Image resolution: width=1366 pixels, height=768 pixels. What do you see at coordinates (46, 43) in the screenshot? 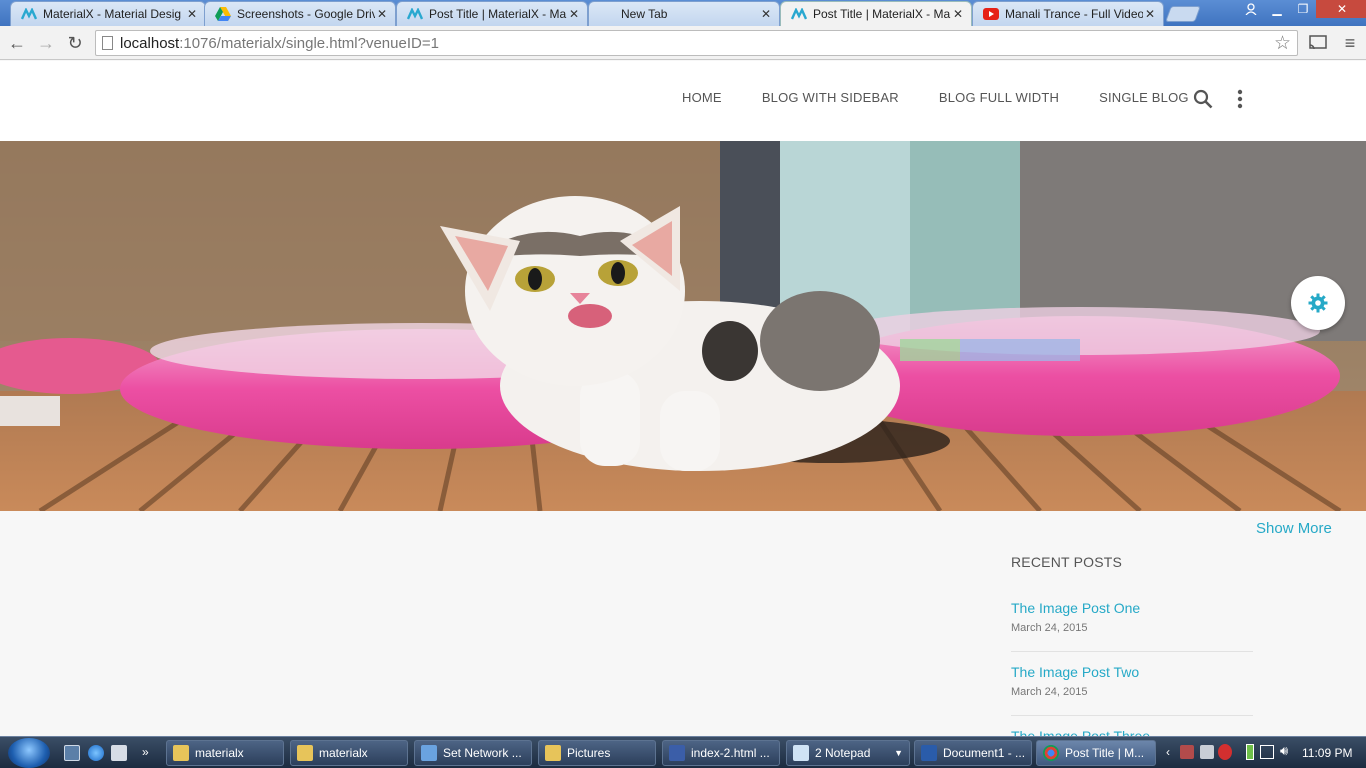
I see `forward-icon: →` at bounding box center [46, 43].